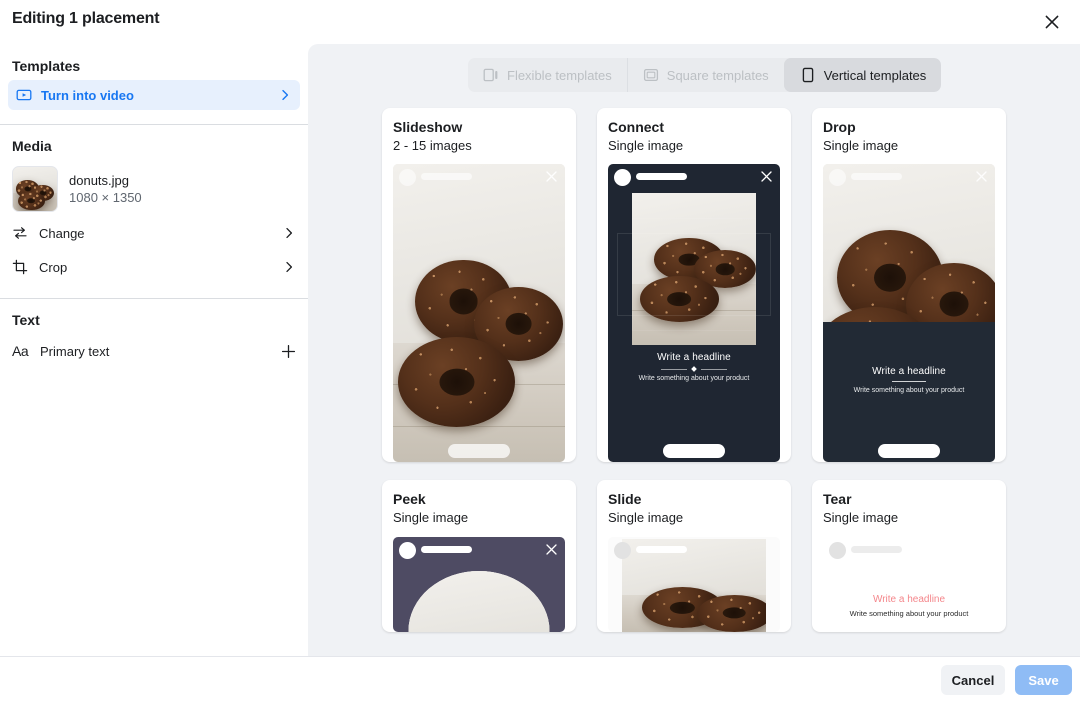 This screenshot has width=1080, height=701. I want to click on template-preview-peek, so click(479, 584).